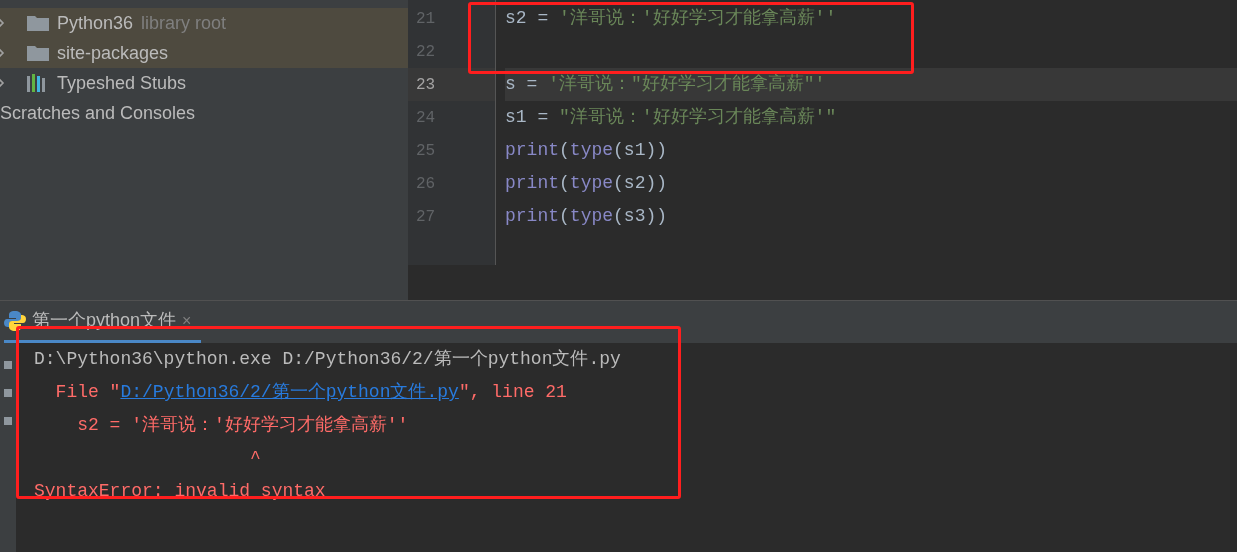 The width and height of the screenshot is (1237, 552). What do you see at coordinates (95, 23) in the screenshot?
I see `item-label: Python36` at bounding box center [95, 23].